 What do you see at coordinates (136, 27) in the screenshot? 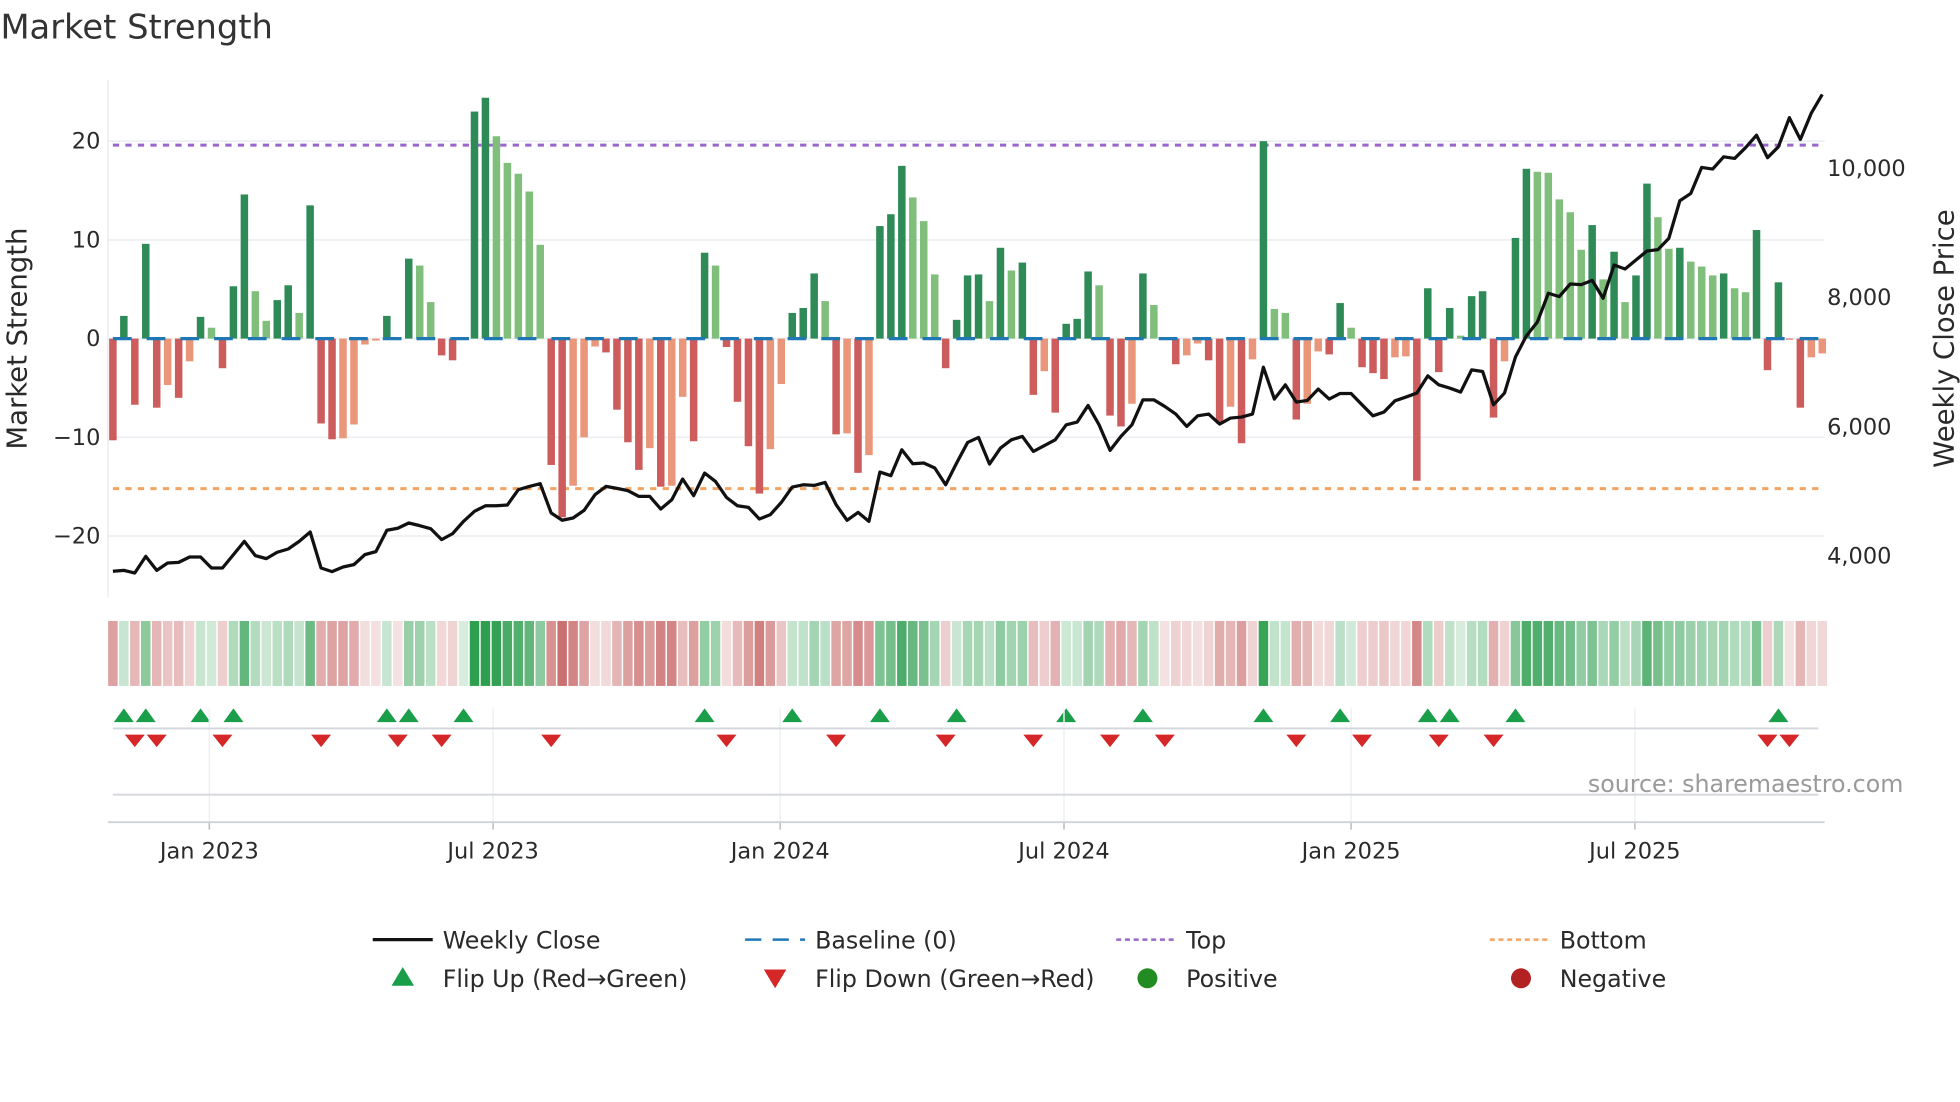
I see `chart-title: Market Strength` at bounding box center [136, 27].